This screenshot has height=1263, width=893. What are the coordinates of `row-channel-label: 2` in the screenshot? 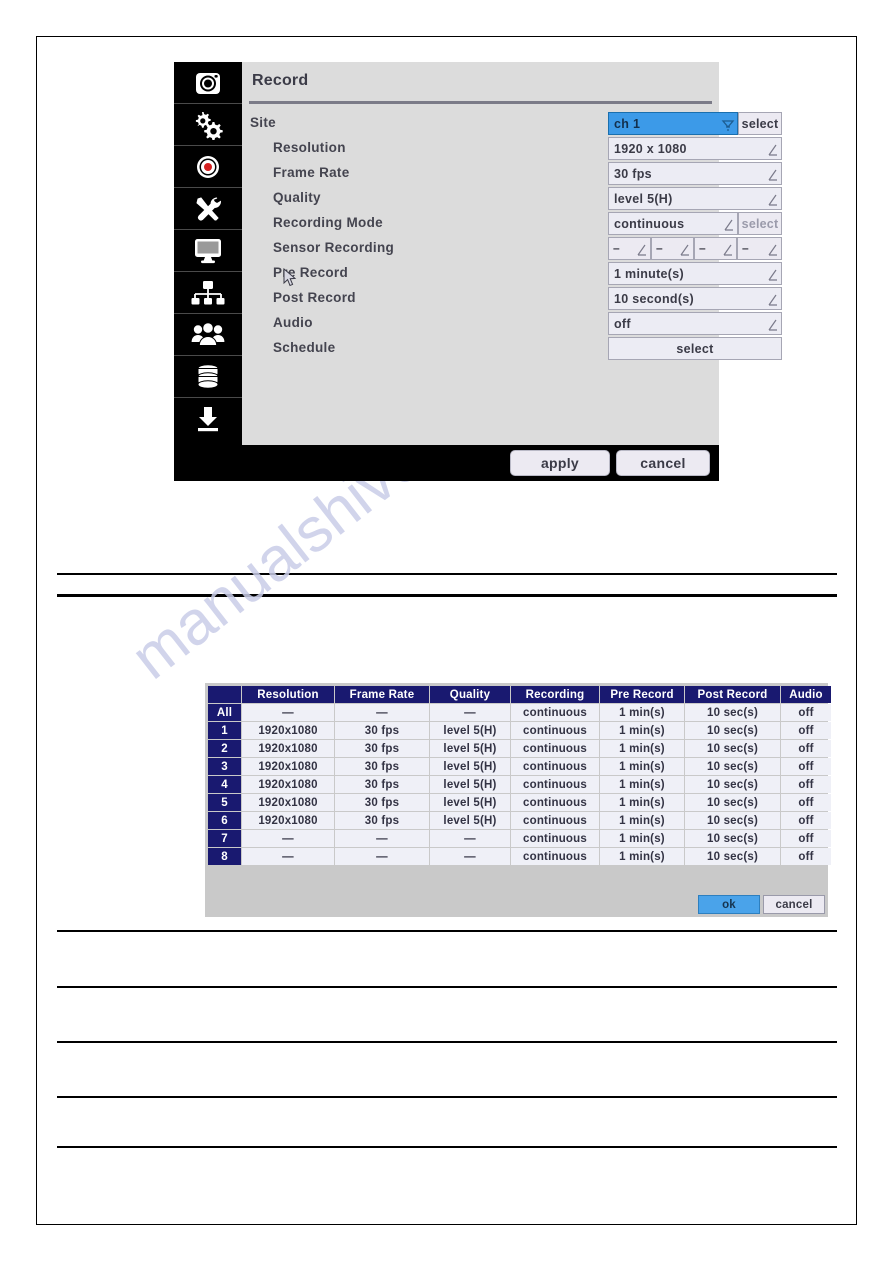 It's located at (224, 748).